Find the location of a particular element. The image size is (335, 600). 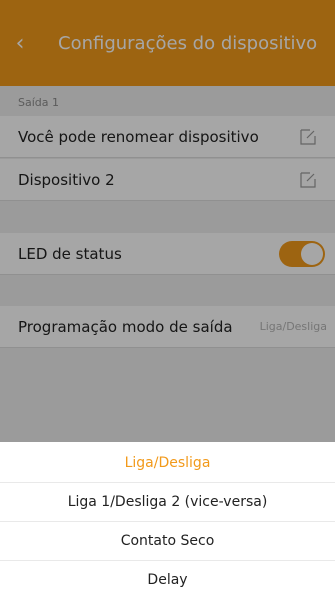

option-delay: Delay is located at coordinates (167, 580).